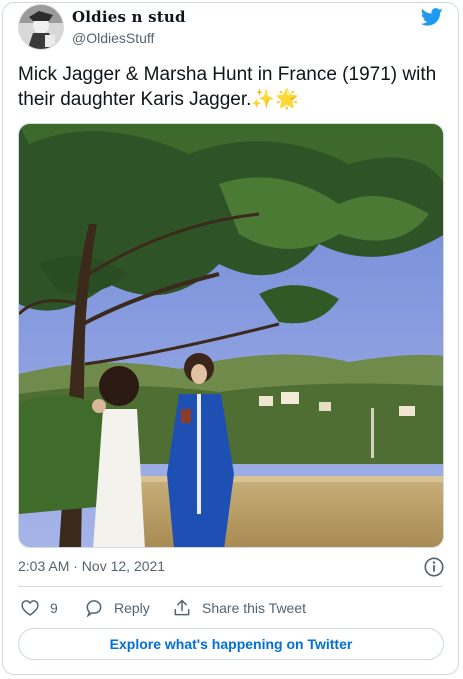 The height and width of the screenshot is (679, 463). Describe the element at coordinates (434, 567) in the screenshot. I see `info-icon` at that location.